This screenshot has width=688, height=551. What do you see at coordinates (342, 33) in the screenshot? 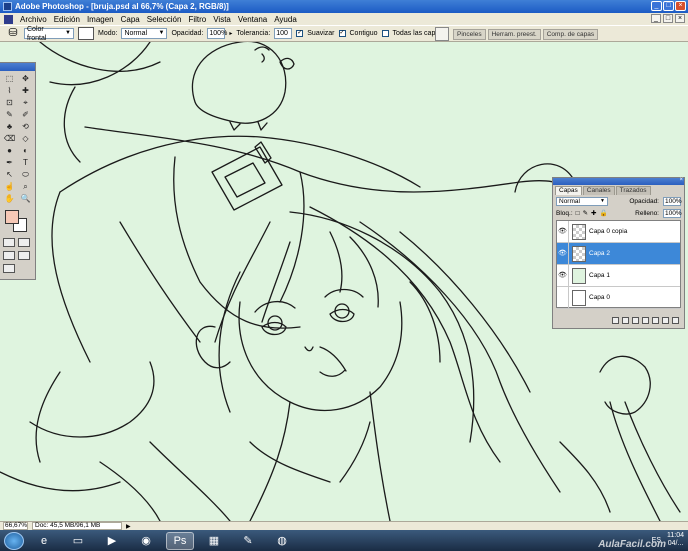
I see `contiguous-checkbox: ✓` at bounding box center [342, 33].